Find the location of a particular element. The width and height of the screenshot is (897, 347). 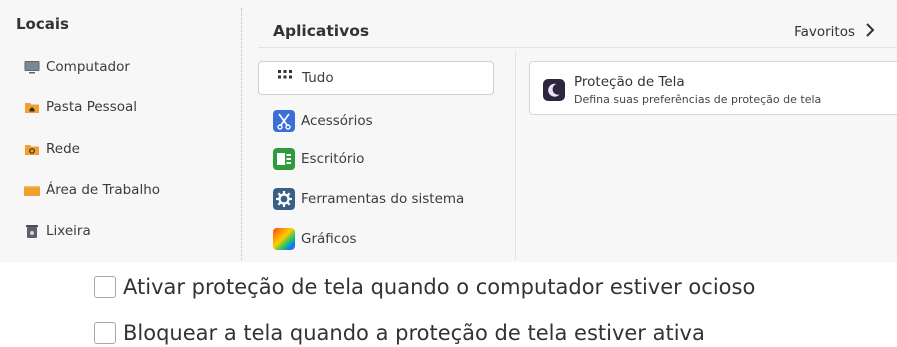

moon-screensaver-icon is located at coordinates (554, 90).